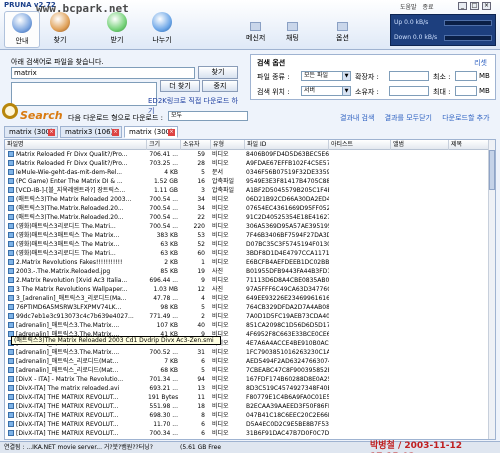 The image size is (500, 453). I want to click on search-within-link: 결과내 검색, so click(357, 118).